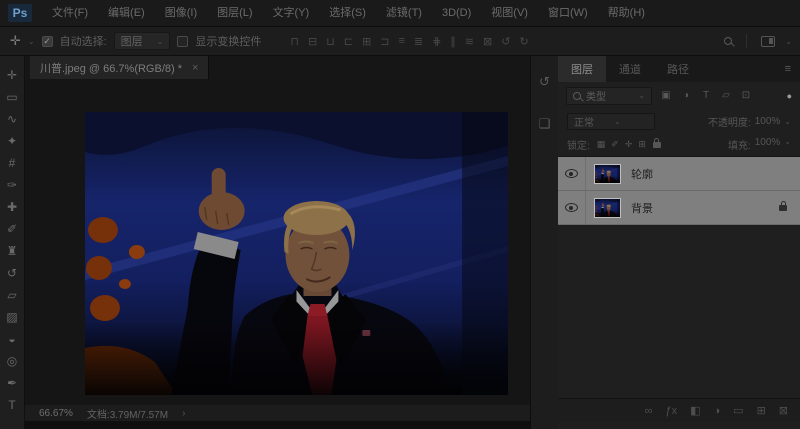 The width and height of the screenshot is (800, 429). What do you see at coordinates (728, 41) in the screenshot?
I see `search-icon` at bounding box center [728, 41].